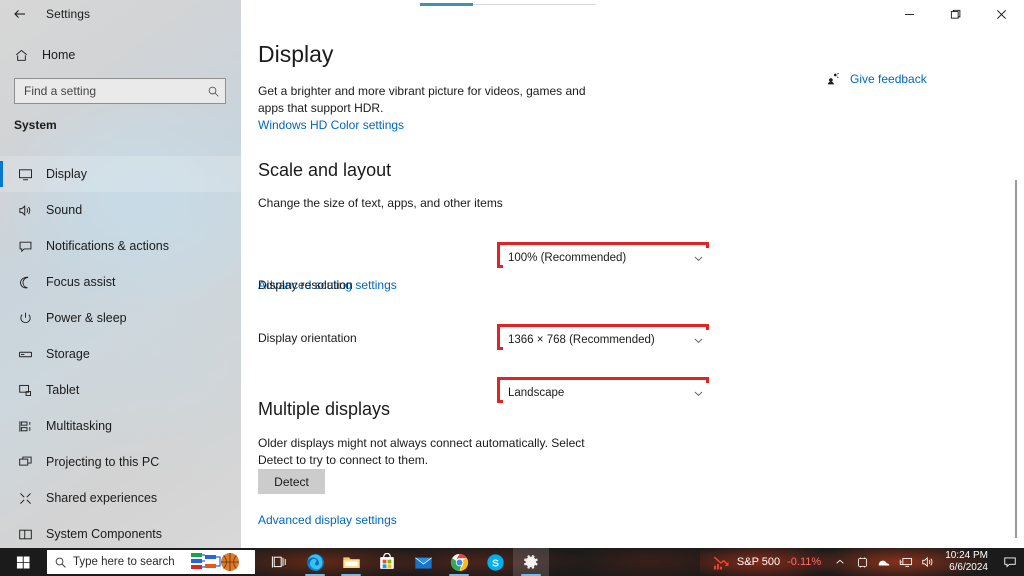  What do you see at coordinates (25, 246) in the screenshot?
I see `notification-icon` at bounding box center [25, 246].